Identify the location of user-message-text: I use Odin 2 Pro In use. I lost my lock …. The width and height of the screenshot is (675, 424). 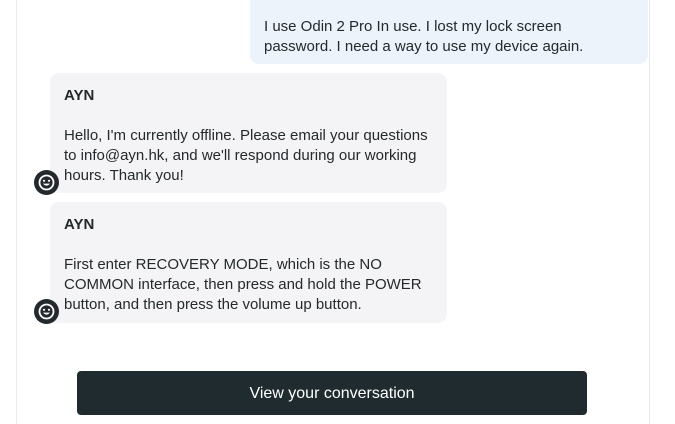
(424, 36).